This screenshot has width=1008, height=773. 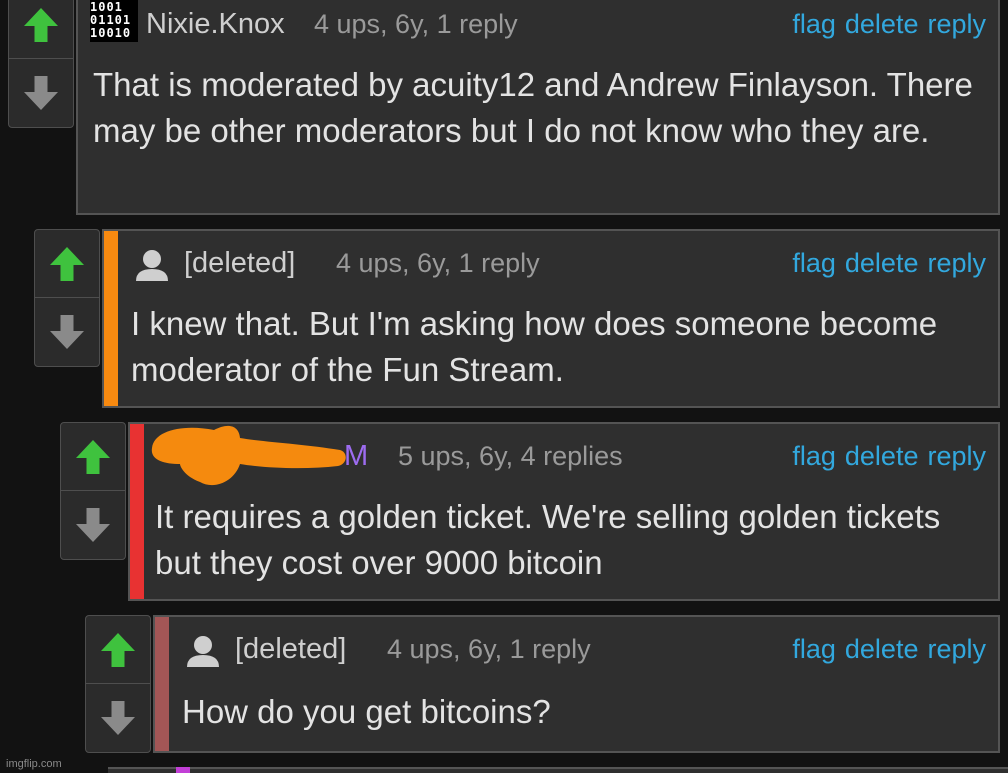 What do you see at coordinates (366, 711) in the screenshot?
I see `comment-text: How do you get bitcoins?` at bounding box center [366, 711].